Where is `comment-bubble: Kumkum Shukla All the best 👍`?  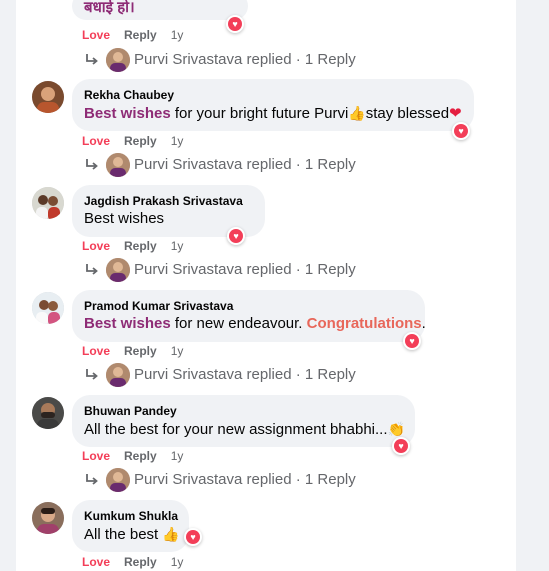
comment-bubble: Kumkum Shukla All the best 👍 is located at coordinates (130, 526).